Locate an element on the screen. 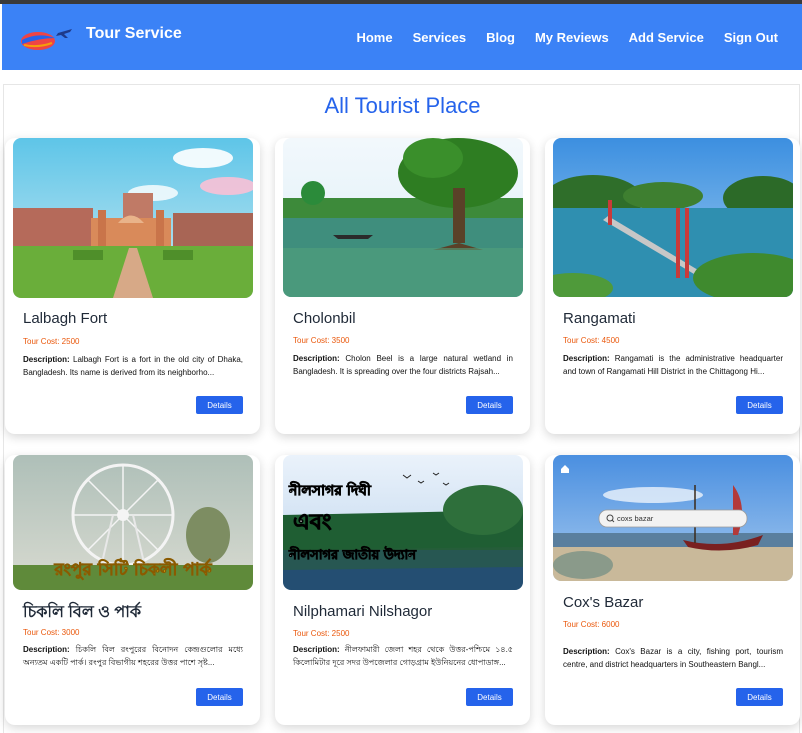 The height and width of the screenshot is (733, 802). brand-name: Tour Service is located at coordinates (134, 34).